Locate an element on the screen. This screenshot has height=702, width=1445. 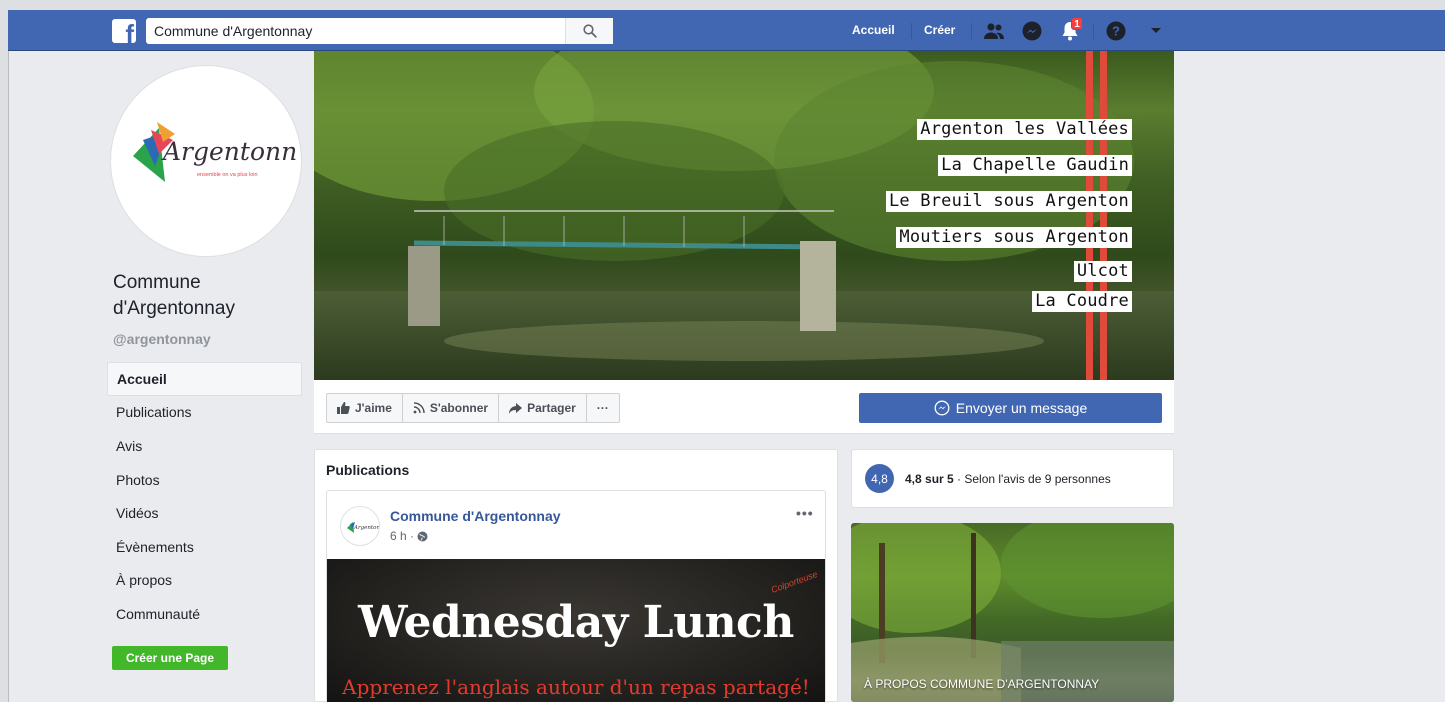
cover-location-label: La Chapelle Gaudin is located at coordinates (1035, 165).